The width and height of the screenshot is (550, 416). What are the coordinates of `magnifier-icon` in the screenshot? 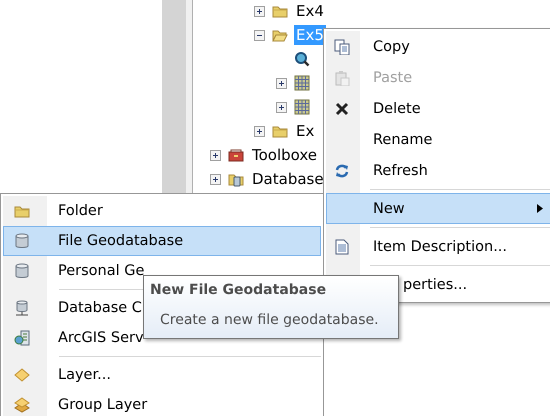 It's located at (302, 59).